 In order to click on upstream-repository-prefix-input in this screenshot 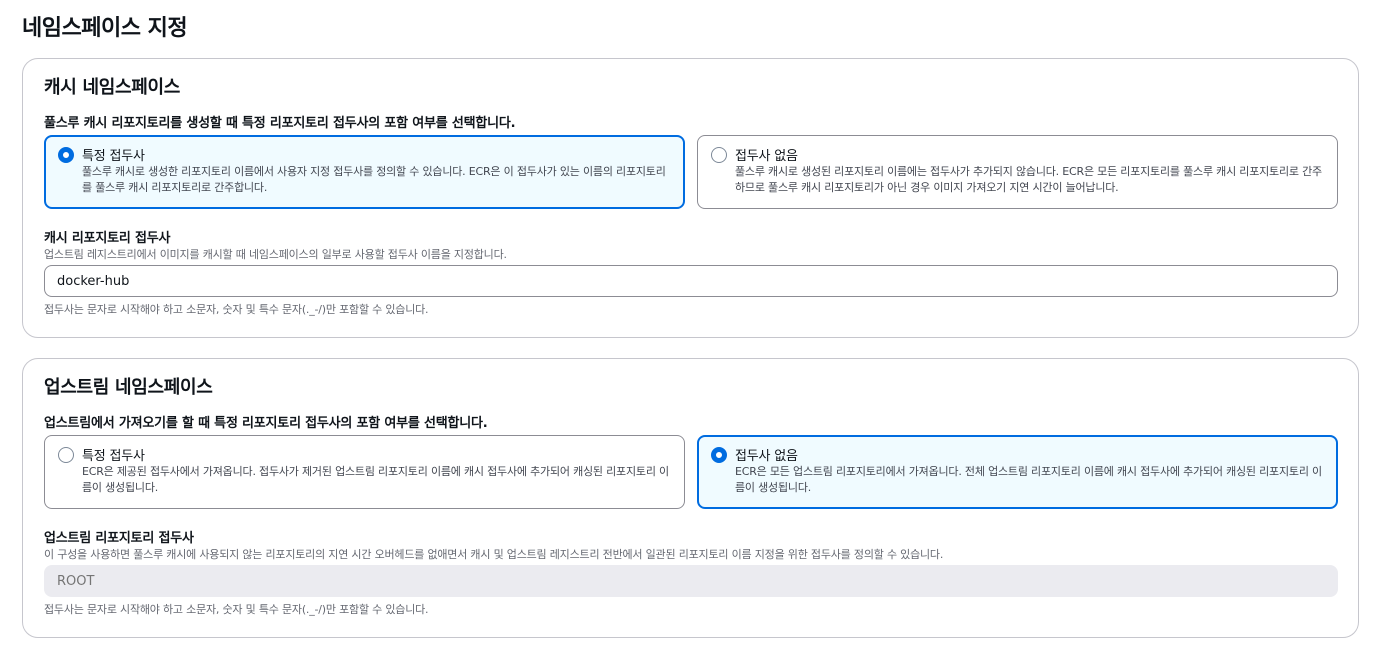, I will do `click(691, 581)`.